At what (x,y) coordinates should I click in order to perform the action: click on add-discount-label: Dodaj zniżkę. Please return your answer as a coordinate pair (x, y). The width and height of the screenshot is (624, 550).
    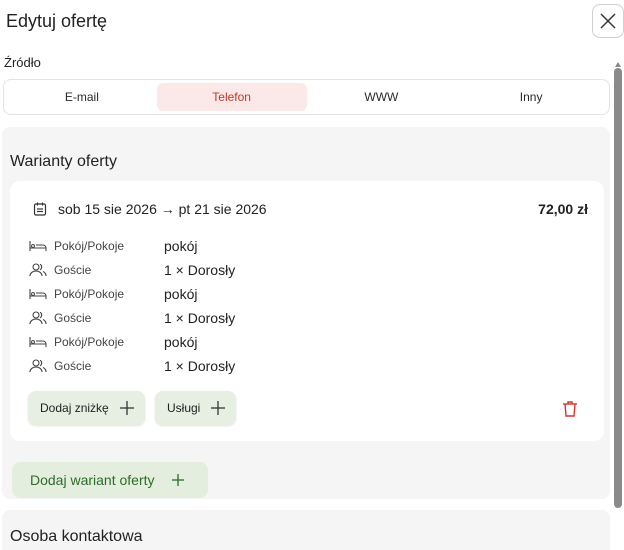
    Looking at the image, I should click on (74, 408).